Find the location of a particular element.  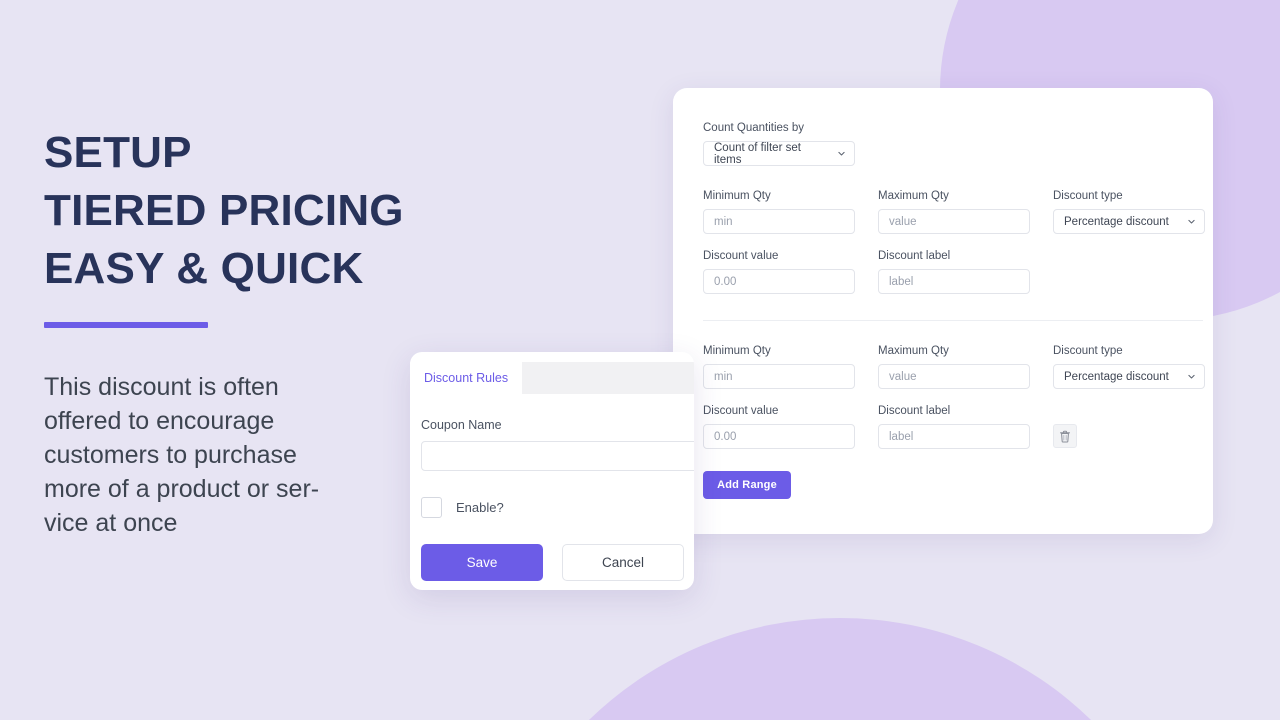

dialog-body: Coupon Name Enable? Save Cancel is located at coordinates (552, 487).